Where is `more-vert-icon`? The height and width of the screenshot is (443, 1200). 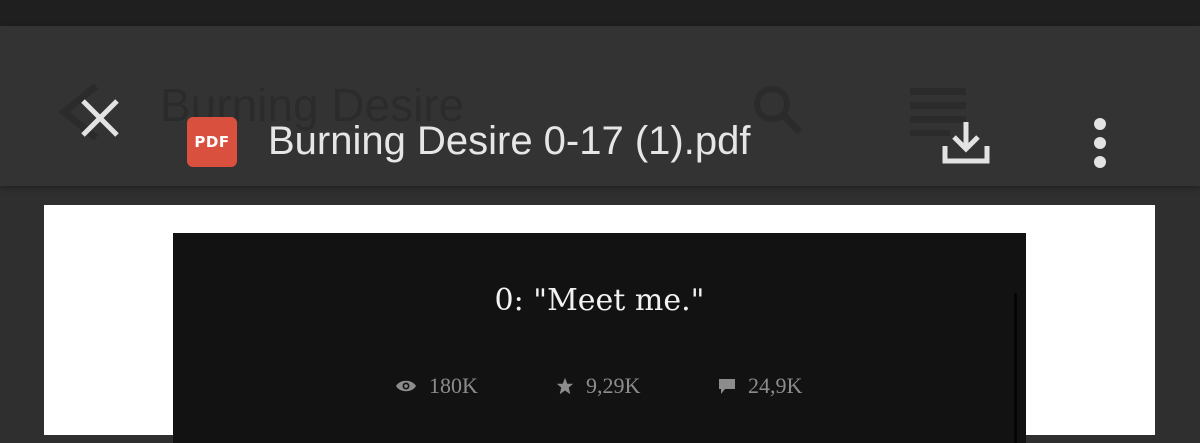
more-vert-icon is located at coordinates (1100, 143).